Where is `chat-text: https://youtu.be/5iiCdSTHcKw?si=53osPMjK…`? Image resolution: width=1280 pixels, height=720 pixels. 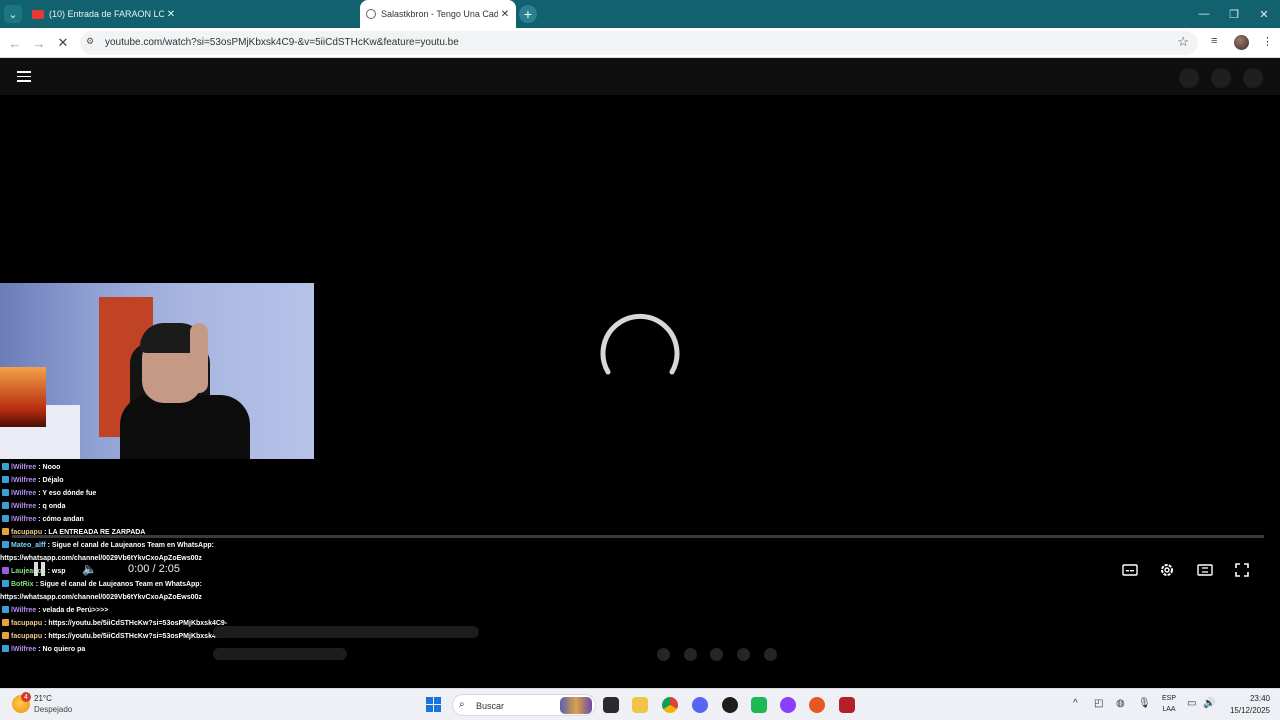
chat-text: https://youtu.be/5iiCdSTHcKw?si=53osPMjK… is located at coordinates (138, 623).